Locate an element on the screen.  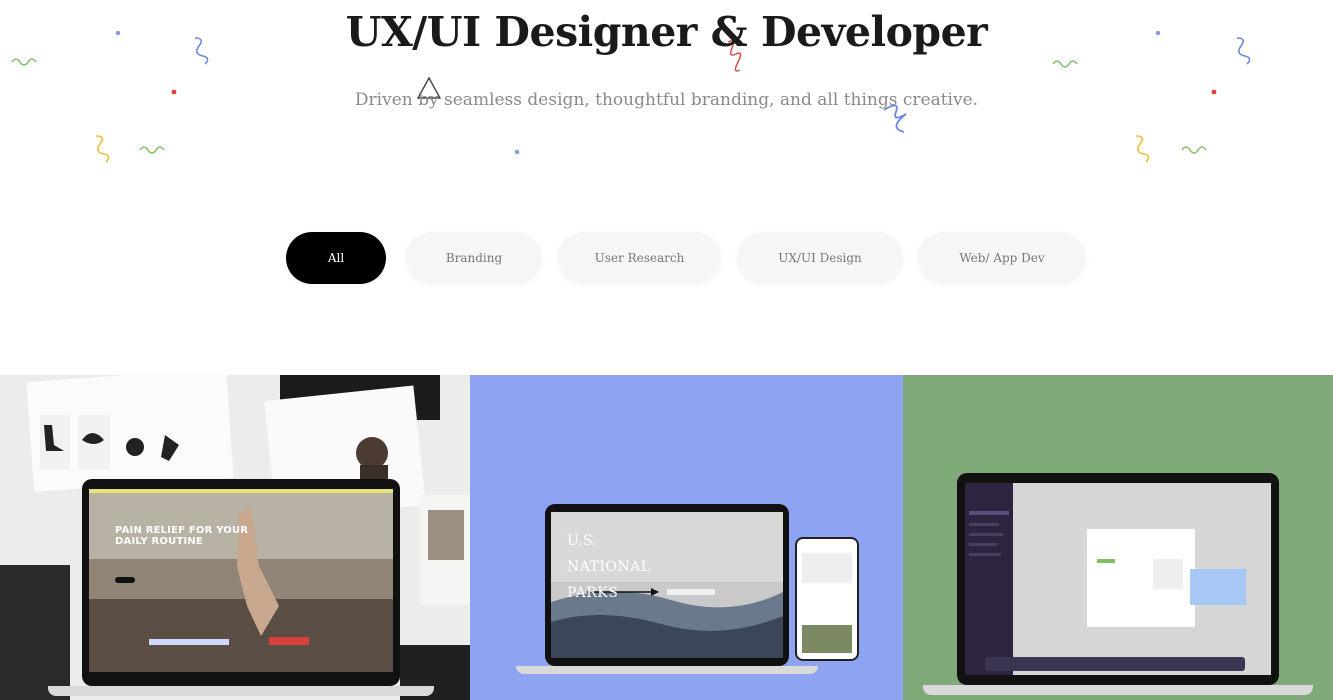
filter-branding-button: Branding is located at coordinates (474, 258).